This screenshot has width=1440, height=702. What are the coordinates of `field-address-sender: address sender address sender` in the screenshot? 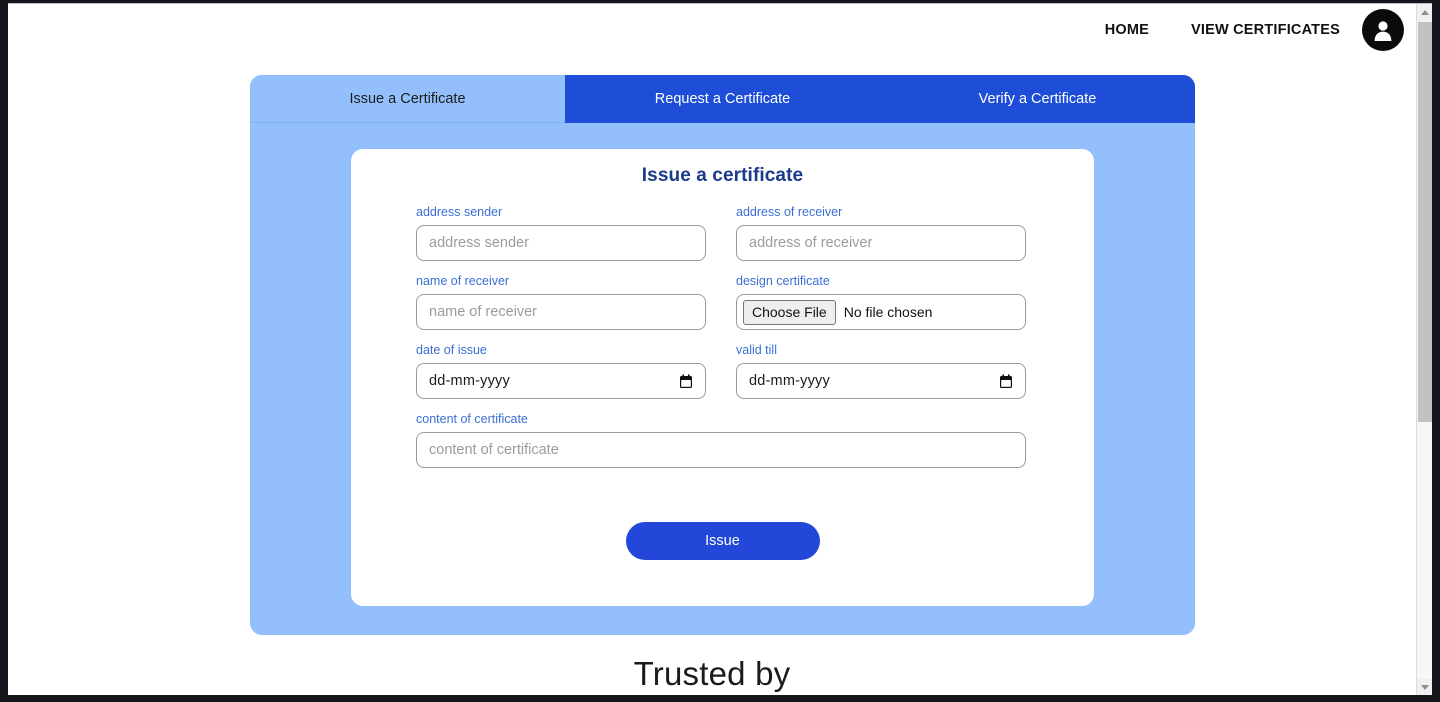 It's located at (561, 232).